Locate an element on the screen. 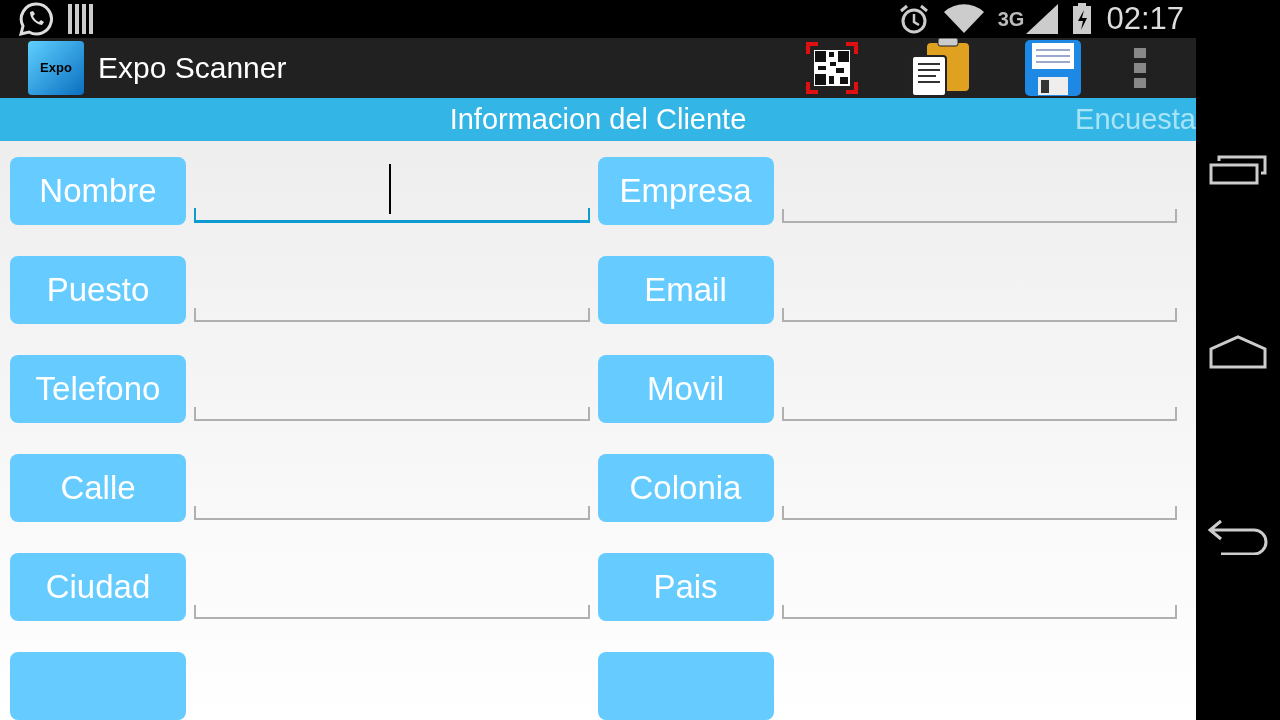  signal-icon is located at coordinates (1042, 18).